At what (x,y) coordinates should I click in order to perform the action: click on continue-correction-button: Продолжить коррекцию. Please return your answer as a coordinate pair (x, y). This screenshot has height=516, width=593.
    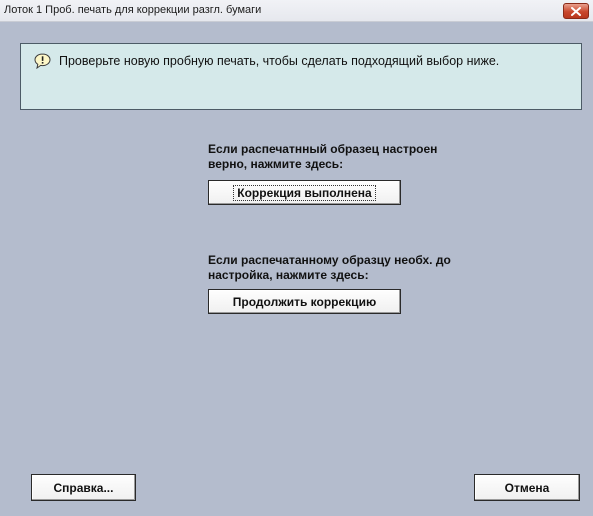
    Looking at the image, I should click on (304, 301).